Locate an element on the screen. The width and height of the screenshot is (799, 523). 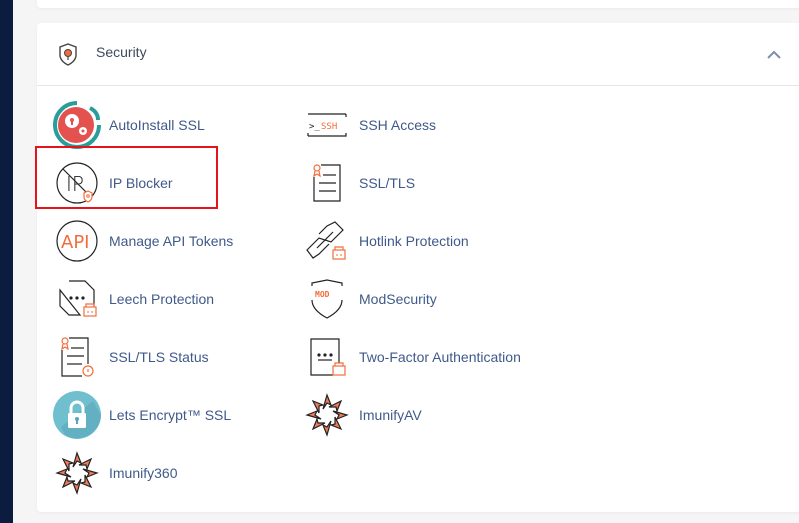
item-leech-protection: Leech Protection is located at coordinates (132, 299).